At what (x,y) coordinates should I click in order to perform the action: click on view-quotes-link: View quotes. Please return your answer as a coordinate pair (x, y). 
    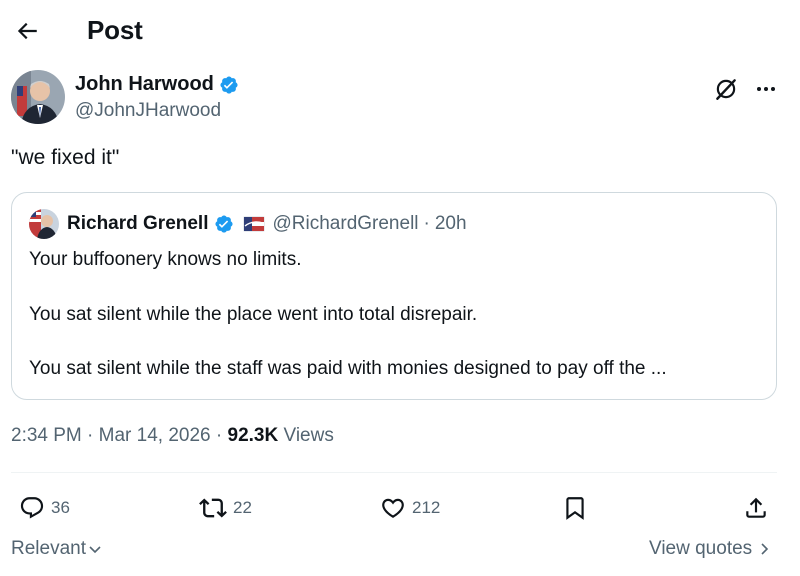
    Looking at the image, I should click on (710, 549).